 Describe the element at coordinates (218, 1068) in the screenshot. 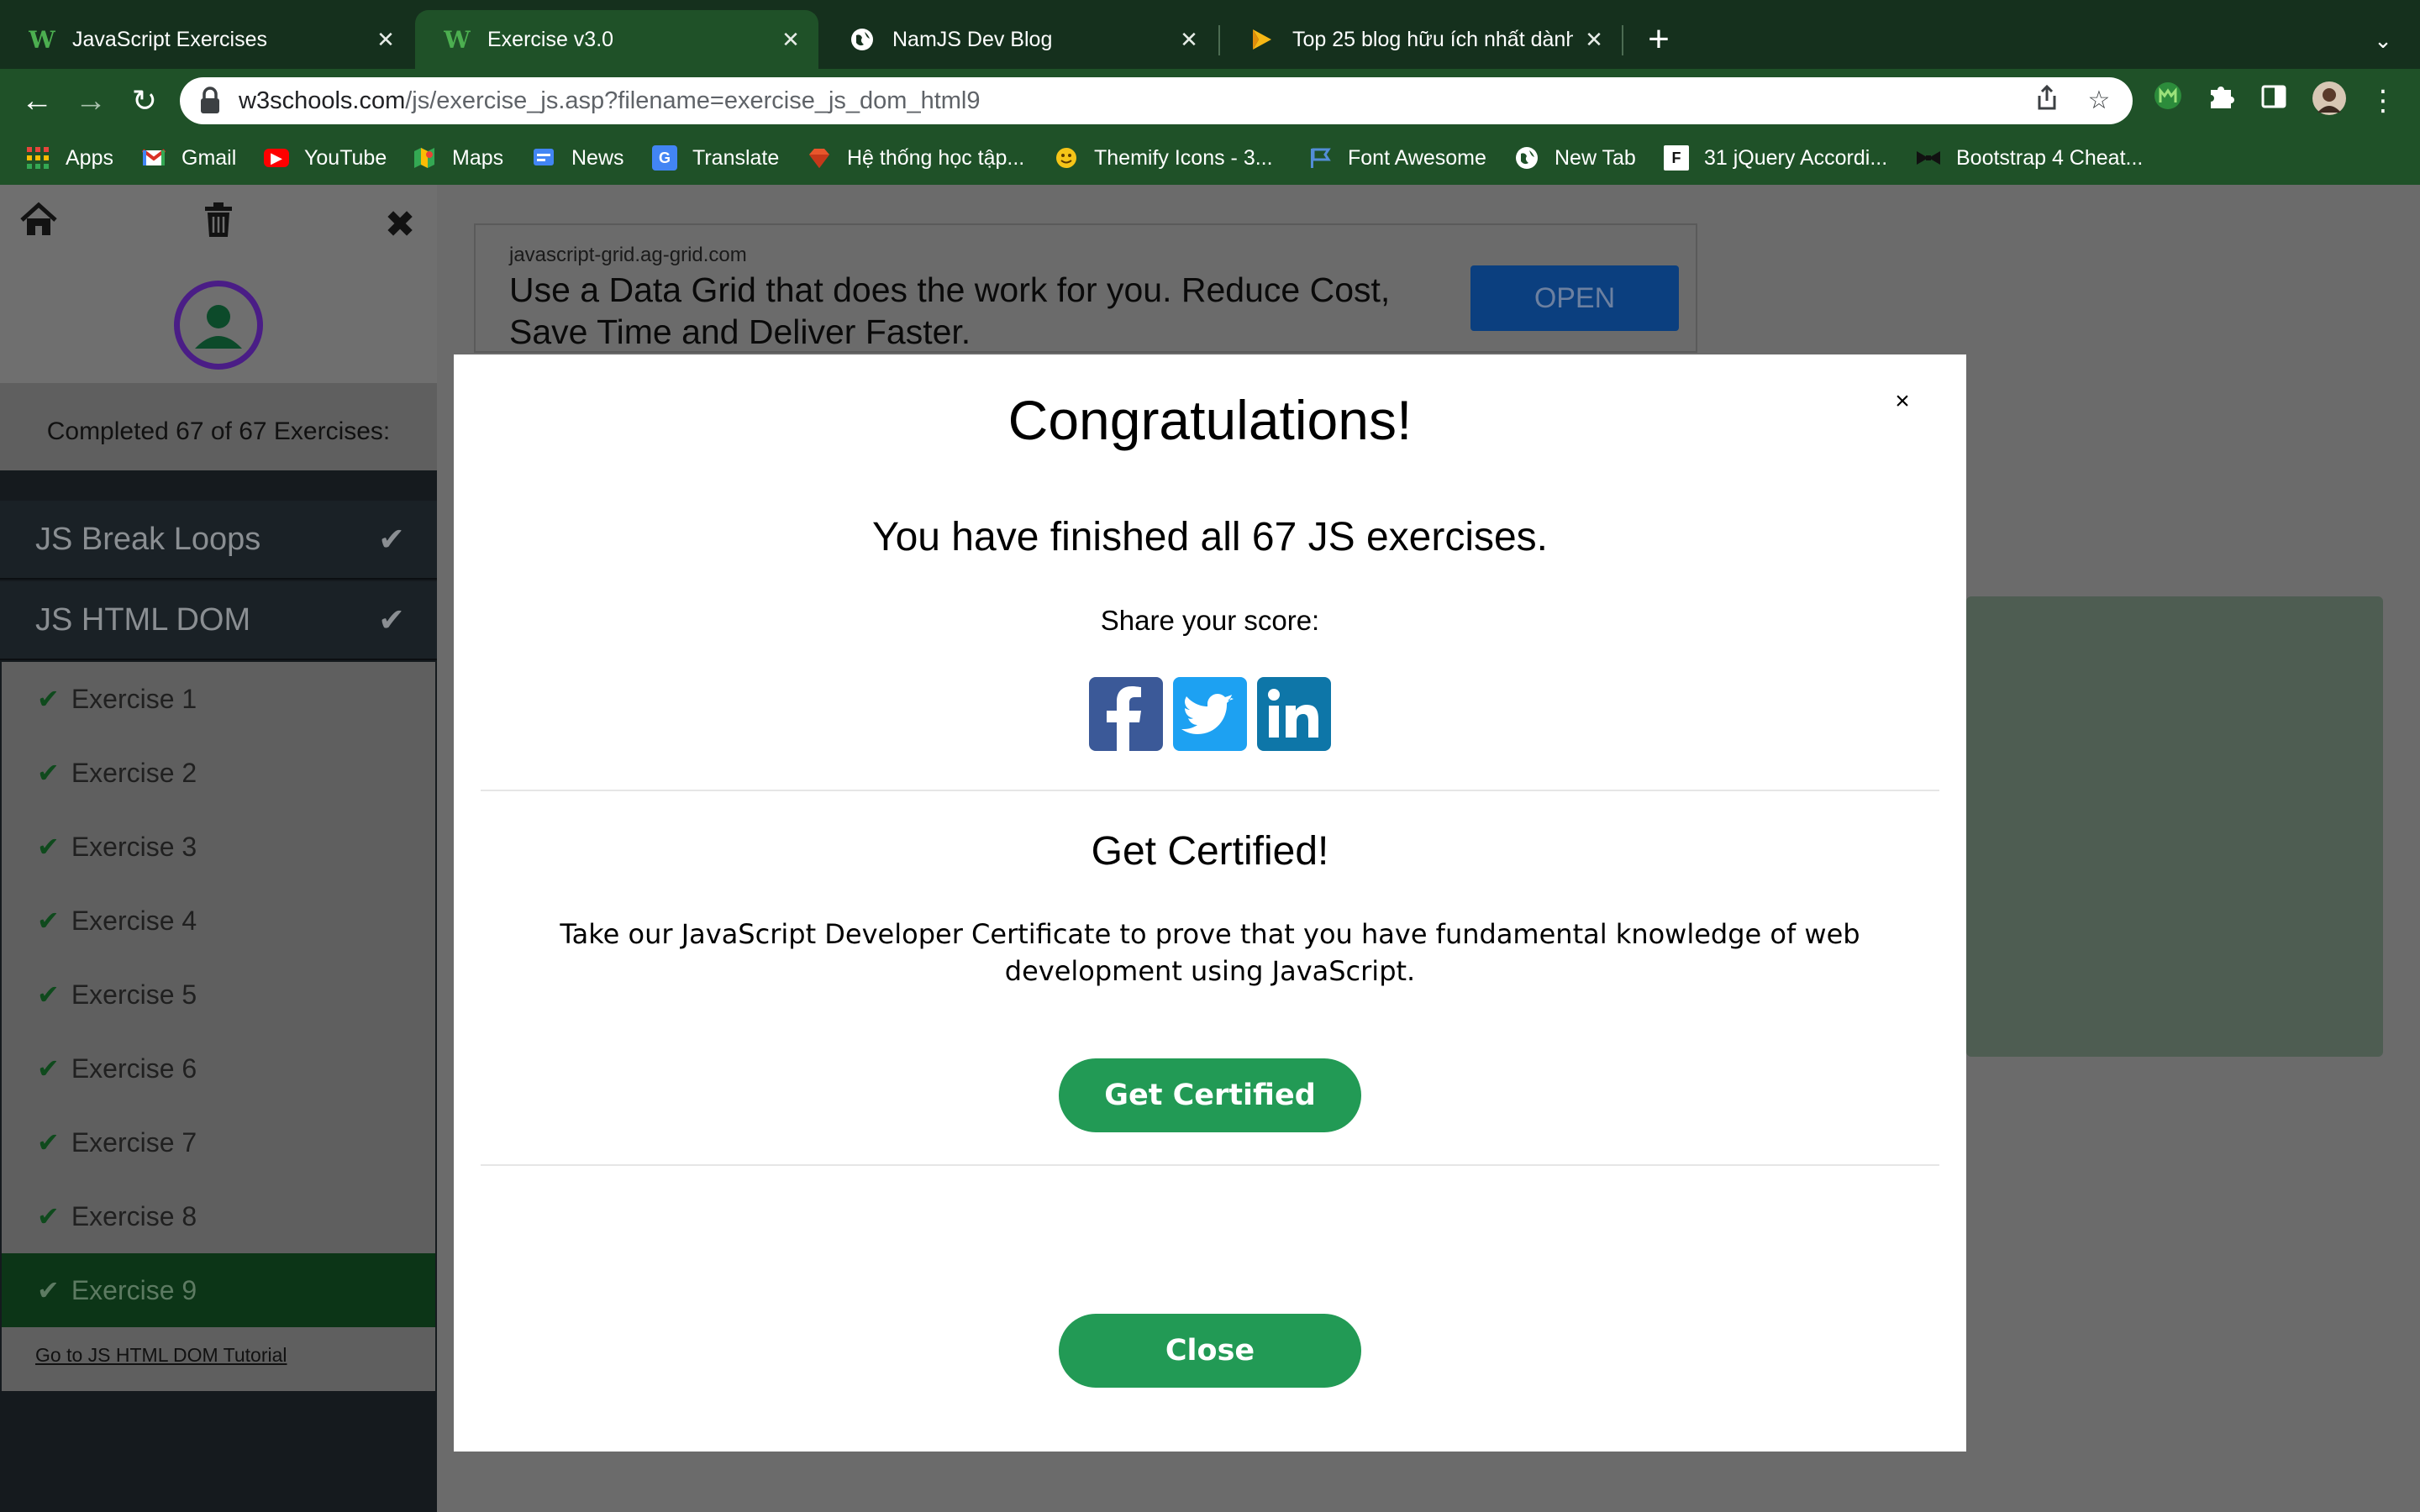

I see `exercise-6: ✔ Exercise 6` at that location.